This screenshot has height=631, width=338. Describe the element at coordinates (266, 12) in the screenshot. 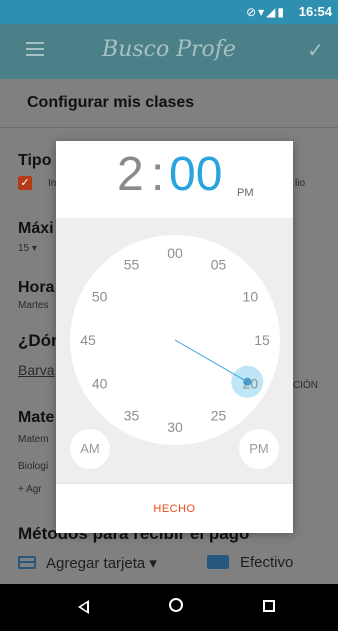

I see `status-icons: ⊘▾◢▮` at that location.